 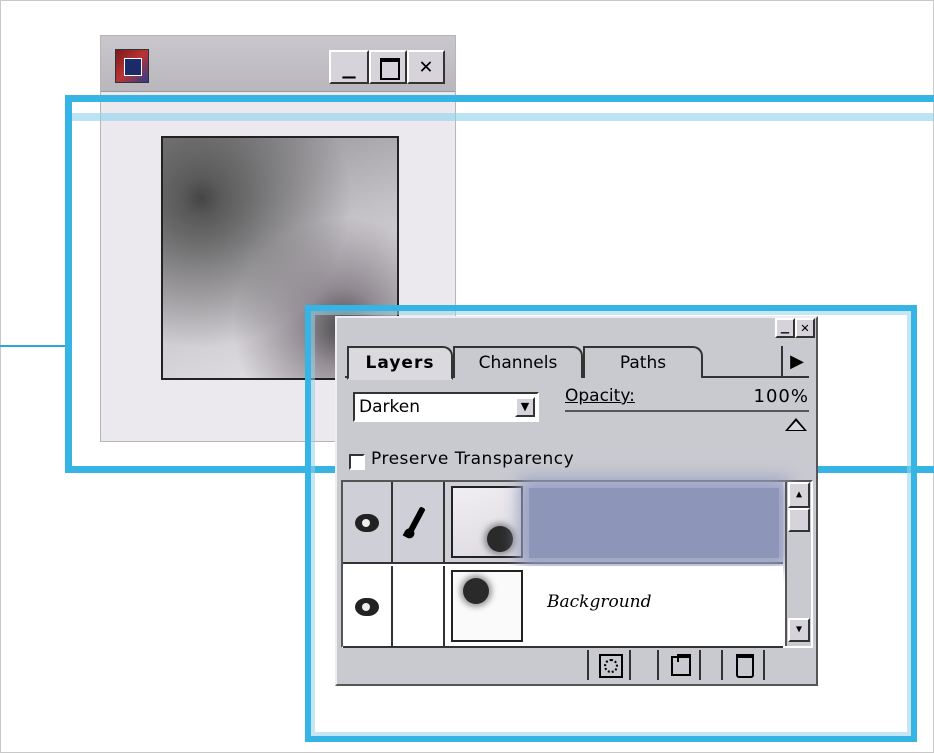 I want to click on blend-mode-select: Darken ▼, so click(x=446, y=407).